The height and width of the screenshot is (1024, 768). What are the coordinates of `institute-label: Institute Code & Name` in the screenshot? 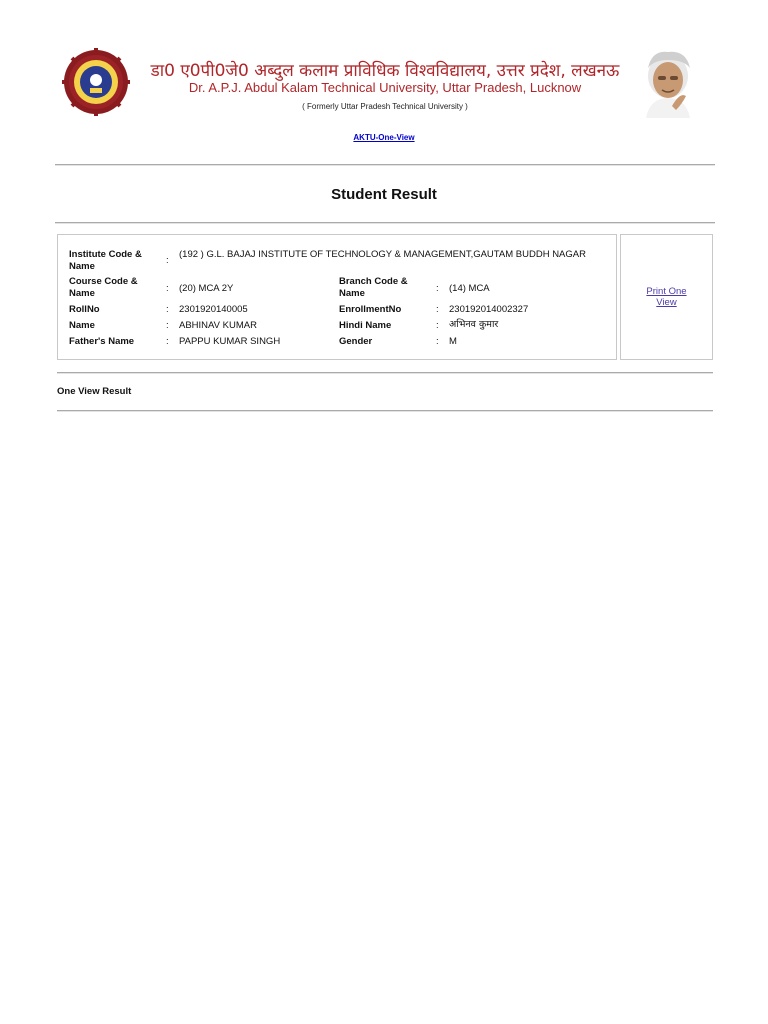 It's located at (105, 260).